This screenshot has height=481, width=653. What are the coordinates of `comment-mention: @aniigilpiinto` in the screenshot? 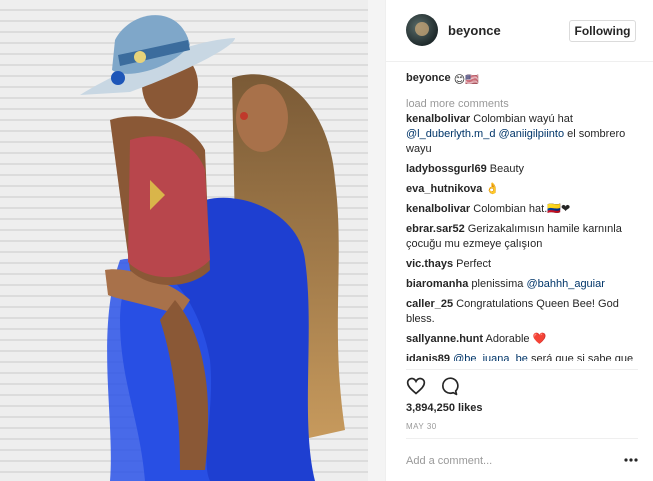 It's located at (532, 134).